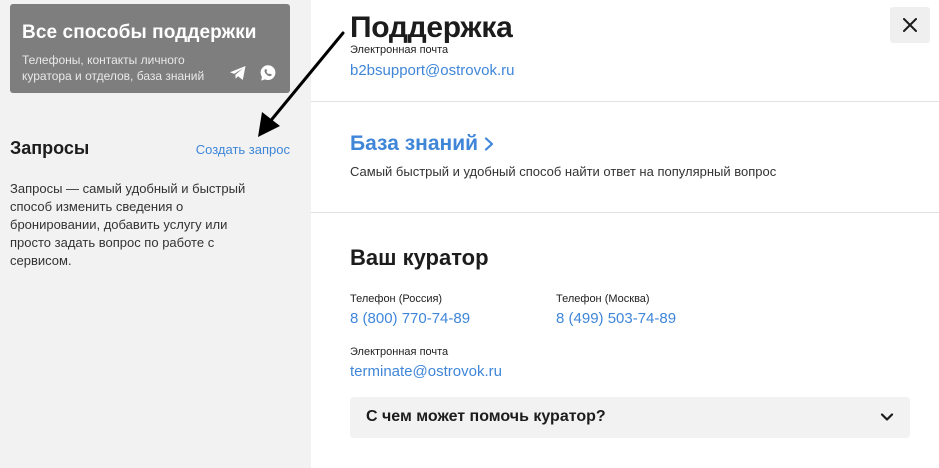  Describe the element at coordinates (419, 257) in the screenshot. I see `curator-title: Ваш куратор` at that location.